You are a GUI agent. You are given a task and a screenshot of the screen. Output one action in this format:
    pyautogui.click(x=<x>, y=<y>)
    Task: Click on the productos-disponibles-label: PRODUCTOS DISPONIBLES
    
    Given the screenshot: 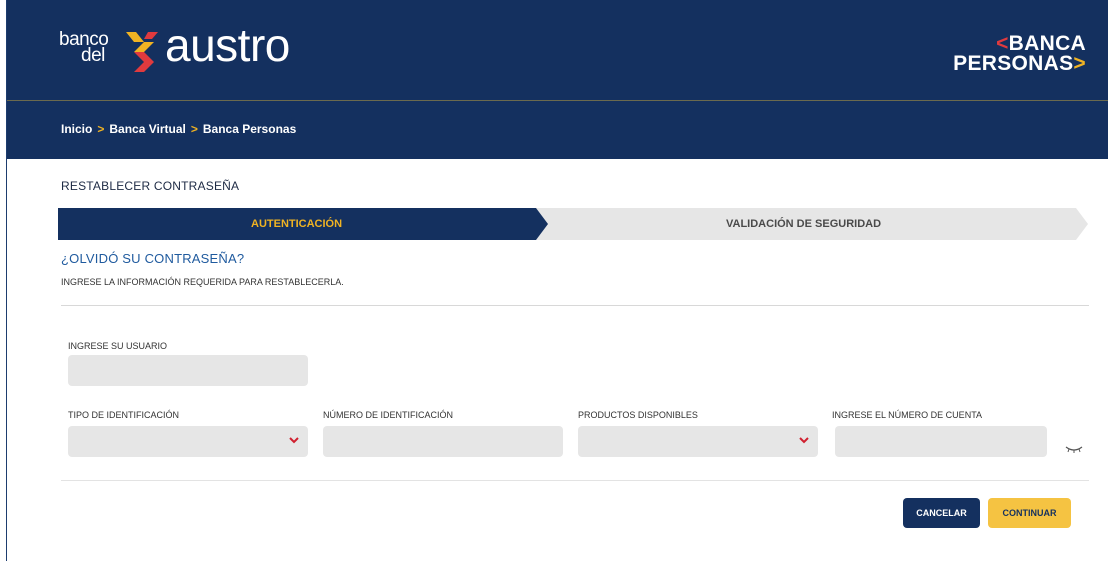 What is the action you would take?
    pyautogui.click(x=638, y=415)
    